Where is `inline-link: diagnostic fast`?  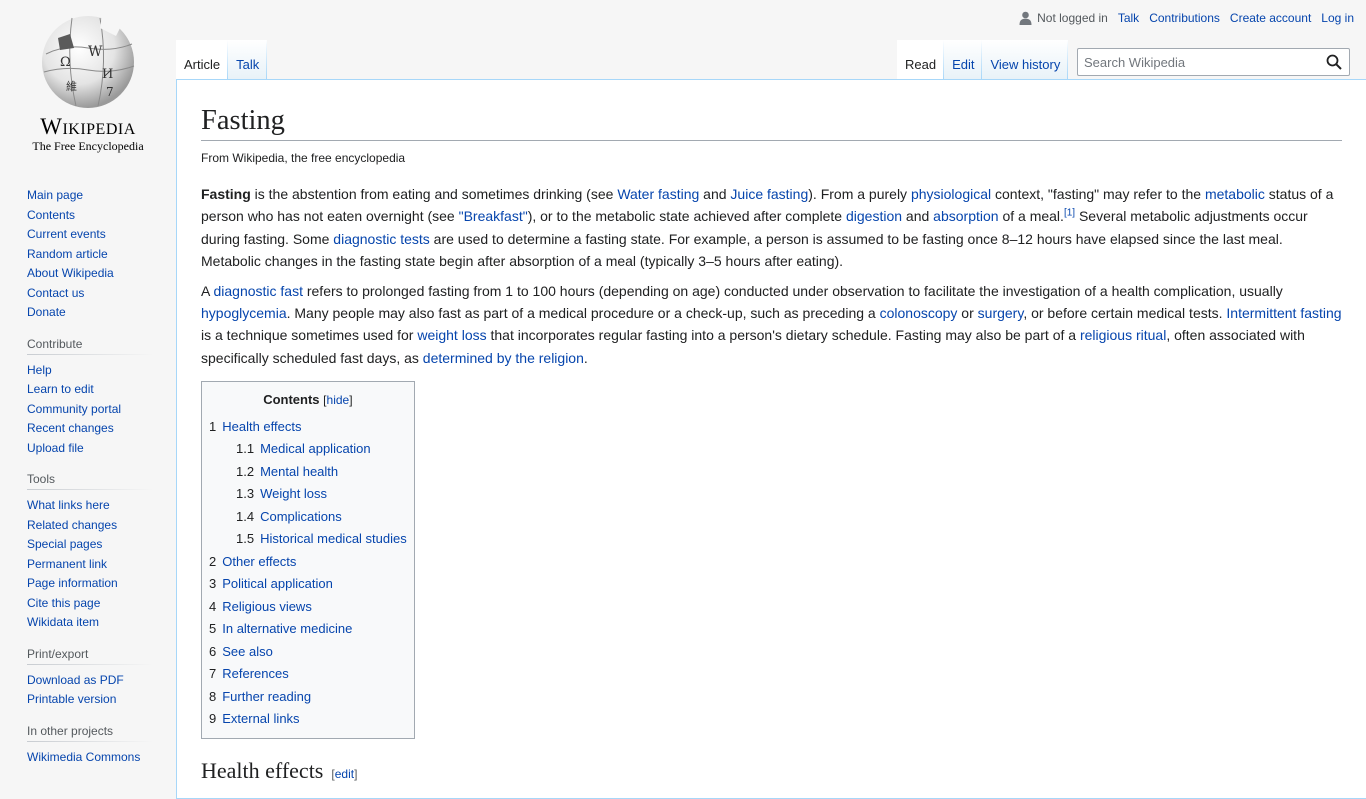
inline-link: diagnostic fast is located at coordinates (258, 291).